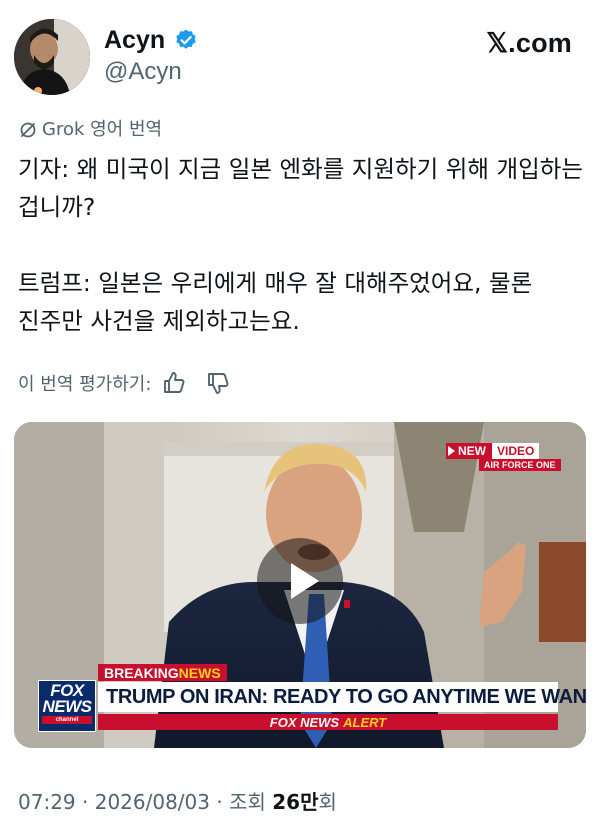 The width and height of the screenshot is (600, 830). Describe the element at coordinates (174, 383) in the screenshot. I see `thumbs-up-icon` at that location.